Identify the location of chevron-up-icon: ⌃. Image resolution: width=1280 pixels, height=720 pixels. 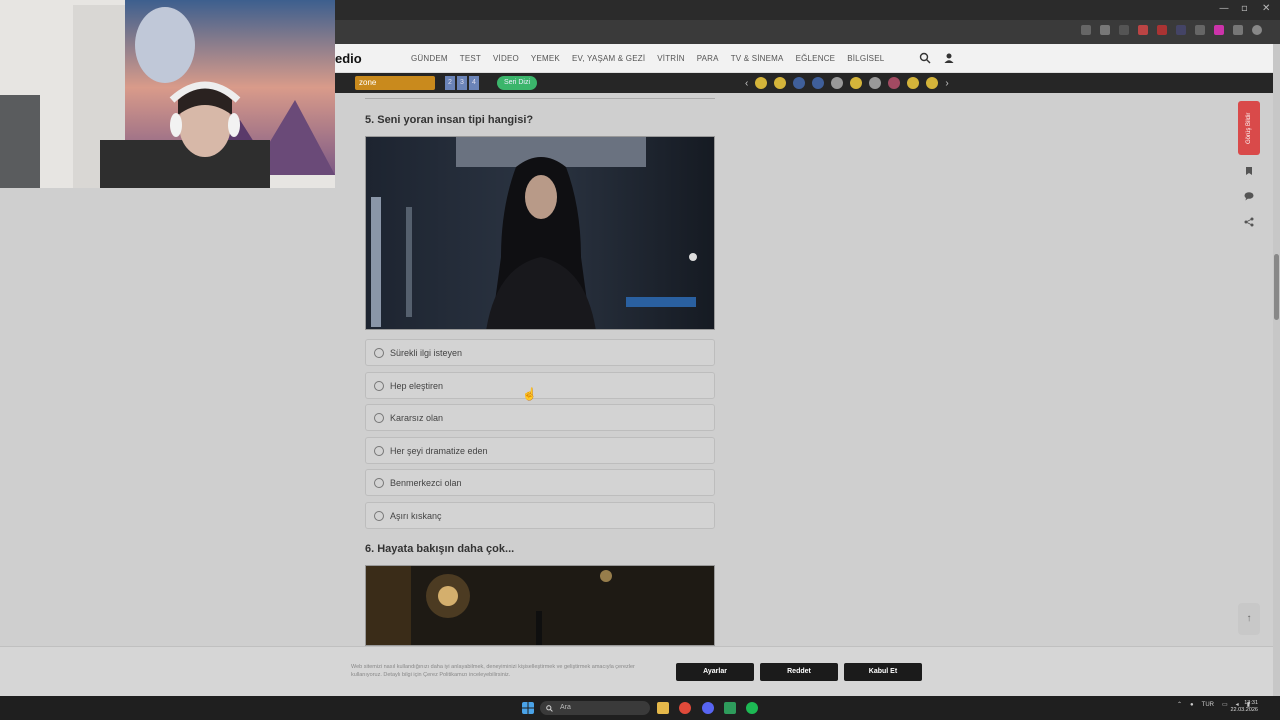
(1179, 704).